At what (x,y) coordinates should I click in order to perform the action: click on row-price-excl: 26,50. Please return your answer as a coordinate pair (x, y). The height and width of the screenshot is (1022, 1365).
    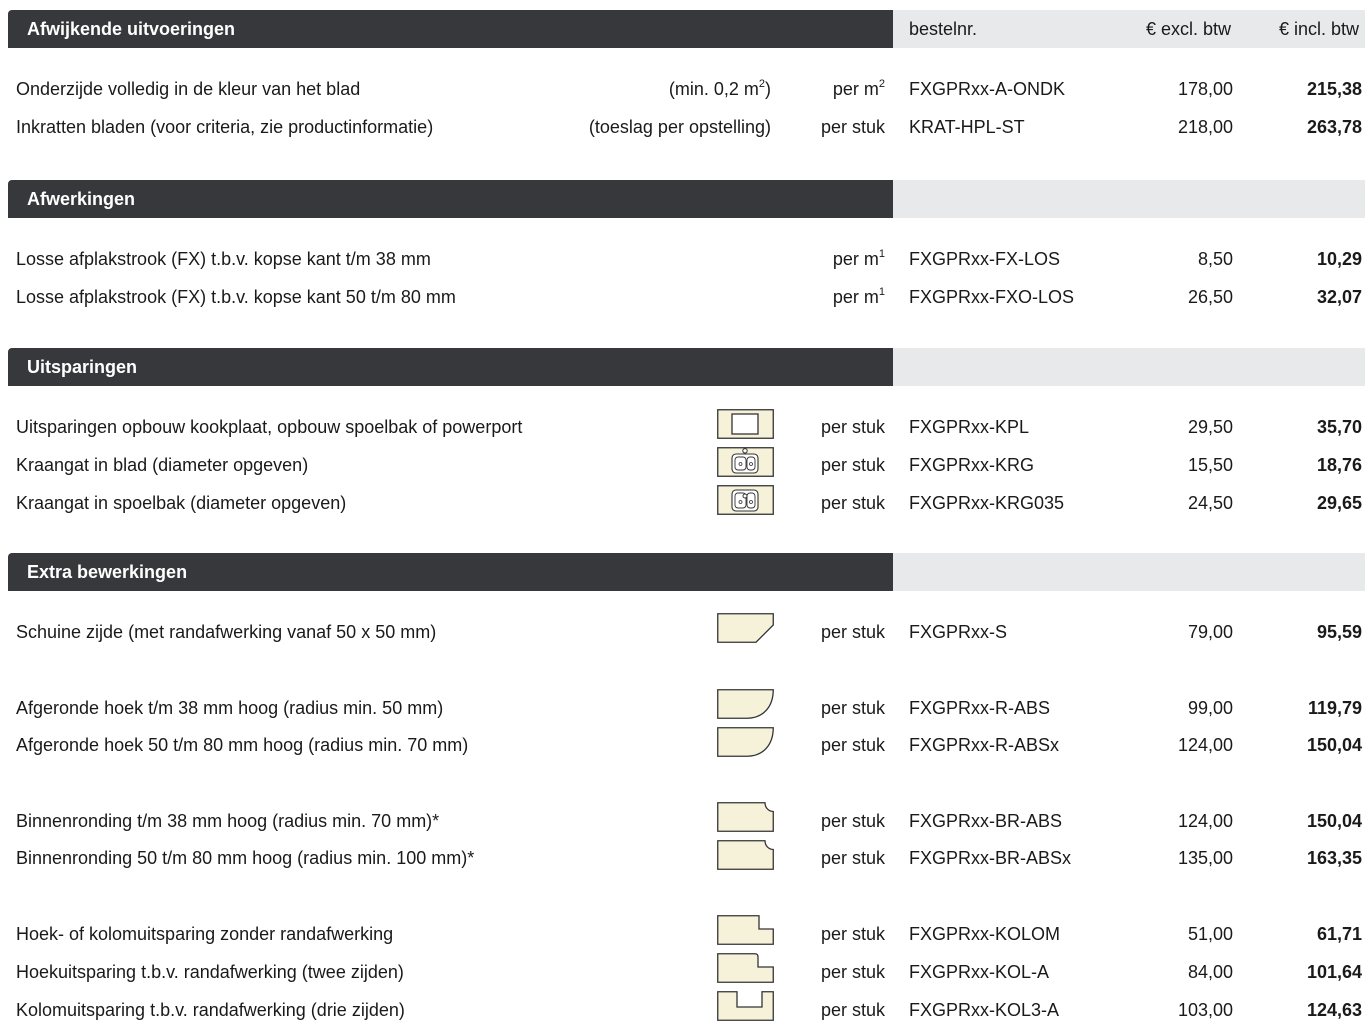
    Looking at the image, I should click on (1210, 297).